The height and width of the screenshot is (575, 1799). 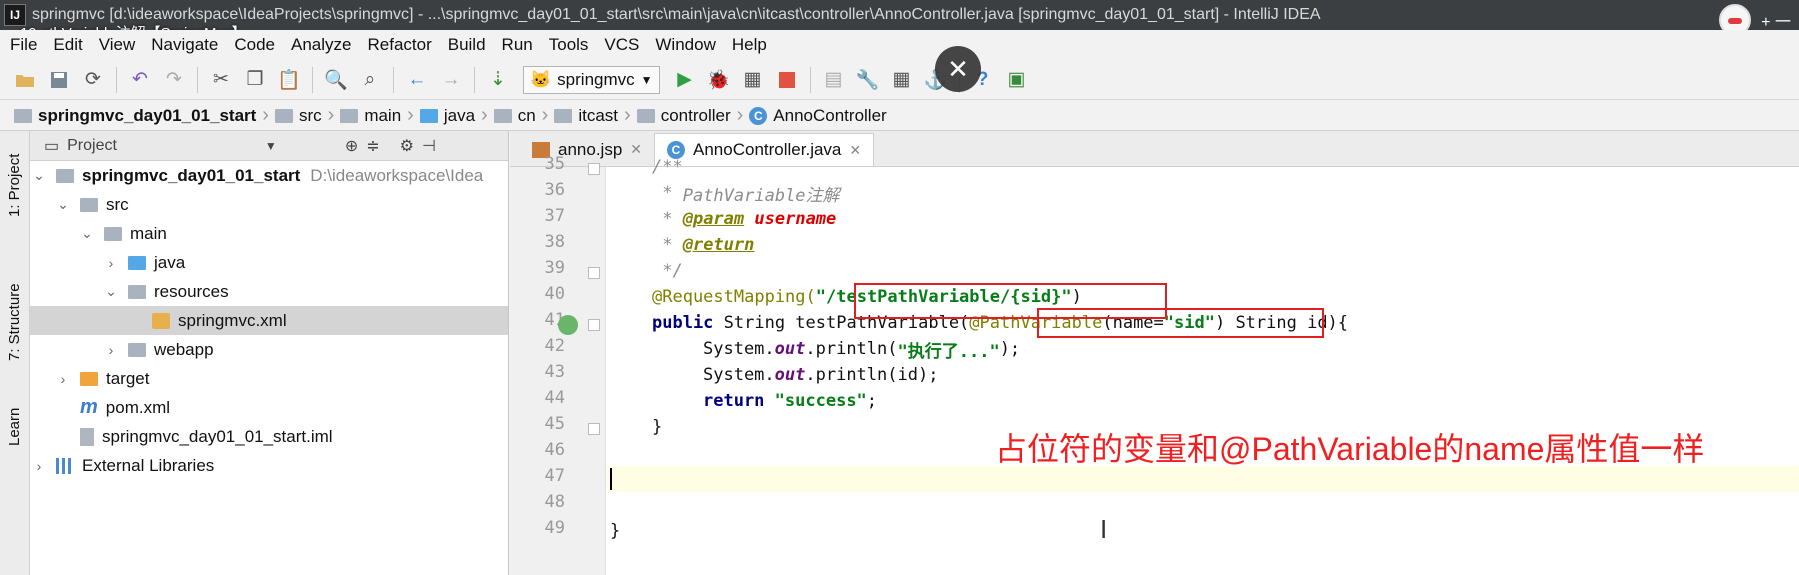 What do you see at coordinates (93, 80) in the screenshot?
I see `sync-icon: ⟳` at bounding box center [93, 80].